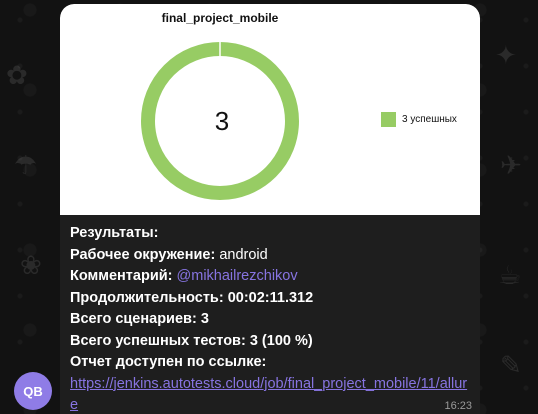 The width and height of the screenshot is (538, 414). What do you see at coordinates (204, 319) in the screenshot?
I see `scenarios-value: 3` at bounding box center [204, 319].